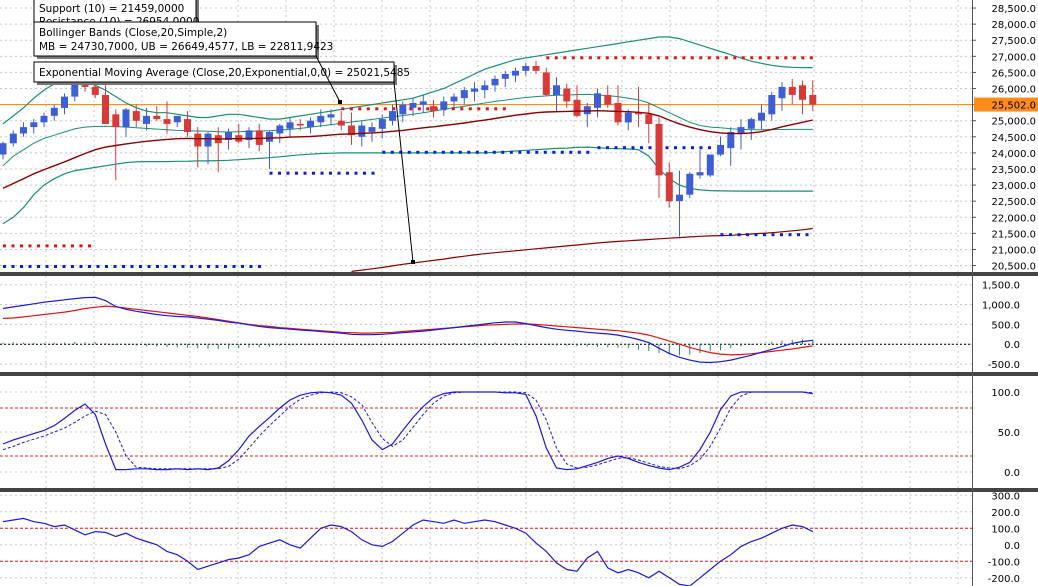  Describe the element at coordinates (1005, 393) in the screenshot. I see `stochastic-axis-tick-label: 100.0` at that location.